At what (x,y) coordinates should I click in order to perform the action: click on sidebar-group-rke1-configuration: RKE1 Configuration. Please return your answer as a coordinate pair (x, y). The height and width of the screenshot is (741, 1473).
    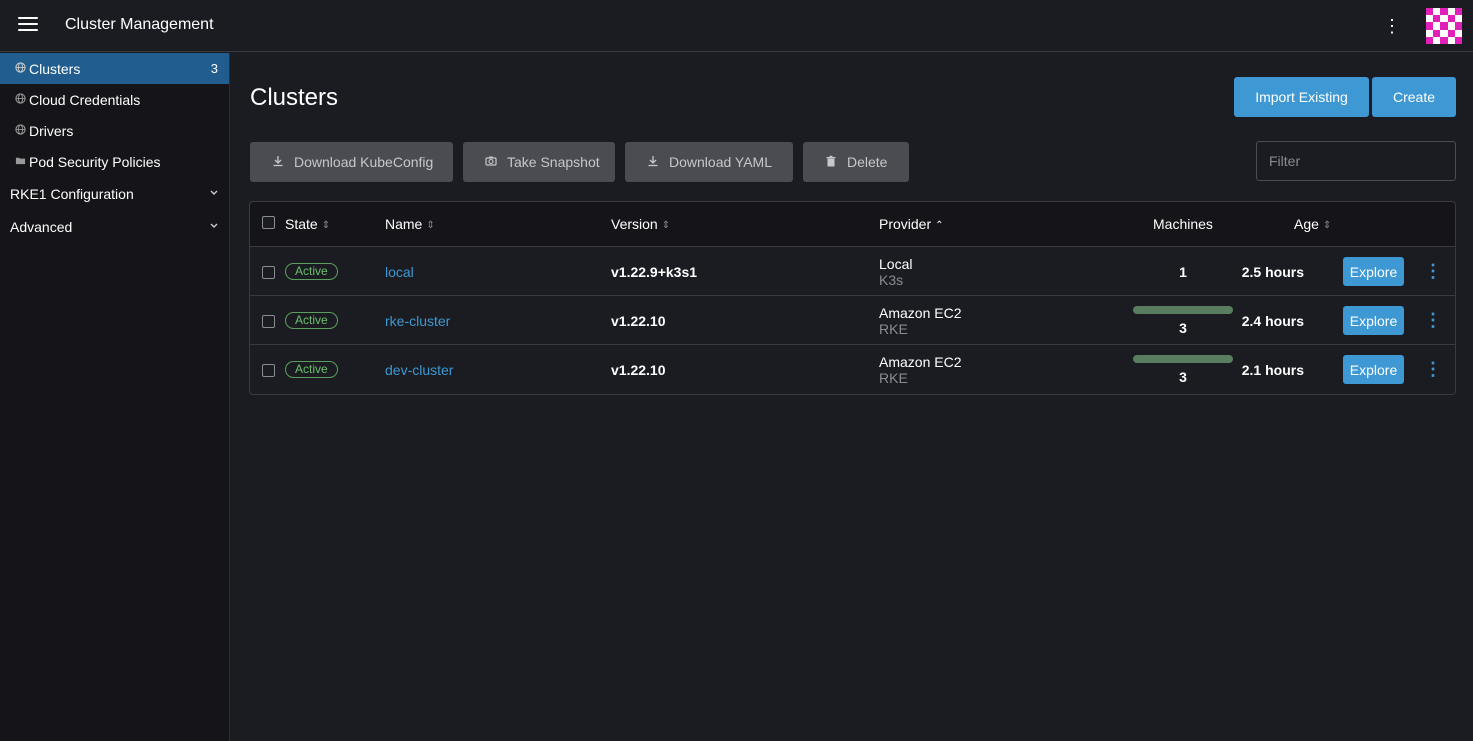
    Looking at the image, I should click on (114, 194).